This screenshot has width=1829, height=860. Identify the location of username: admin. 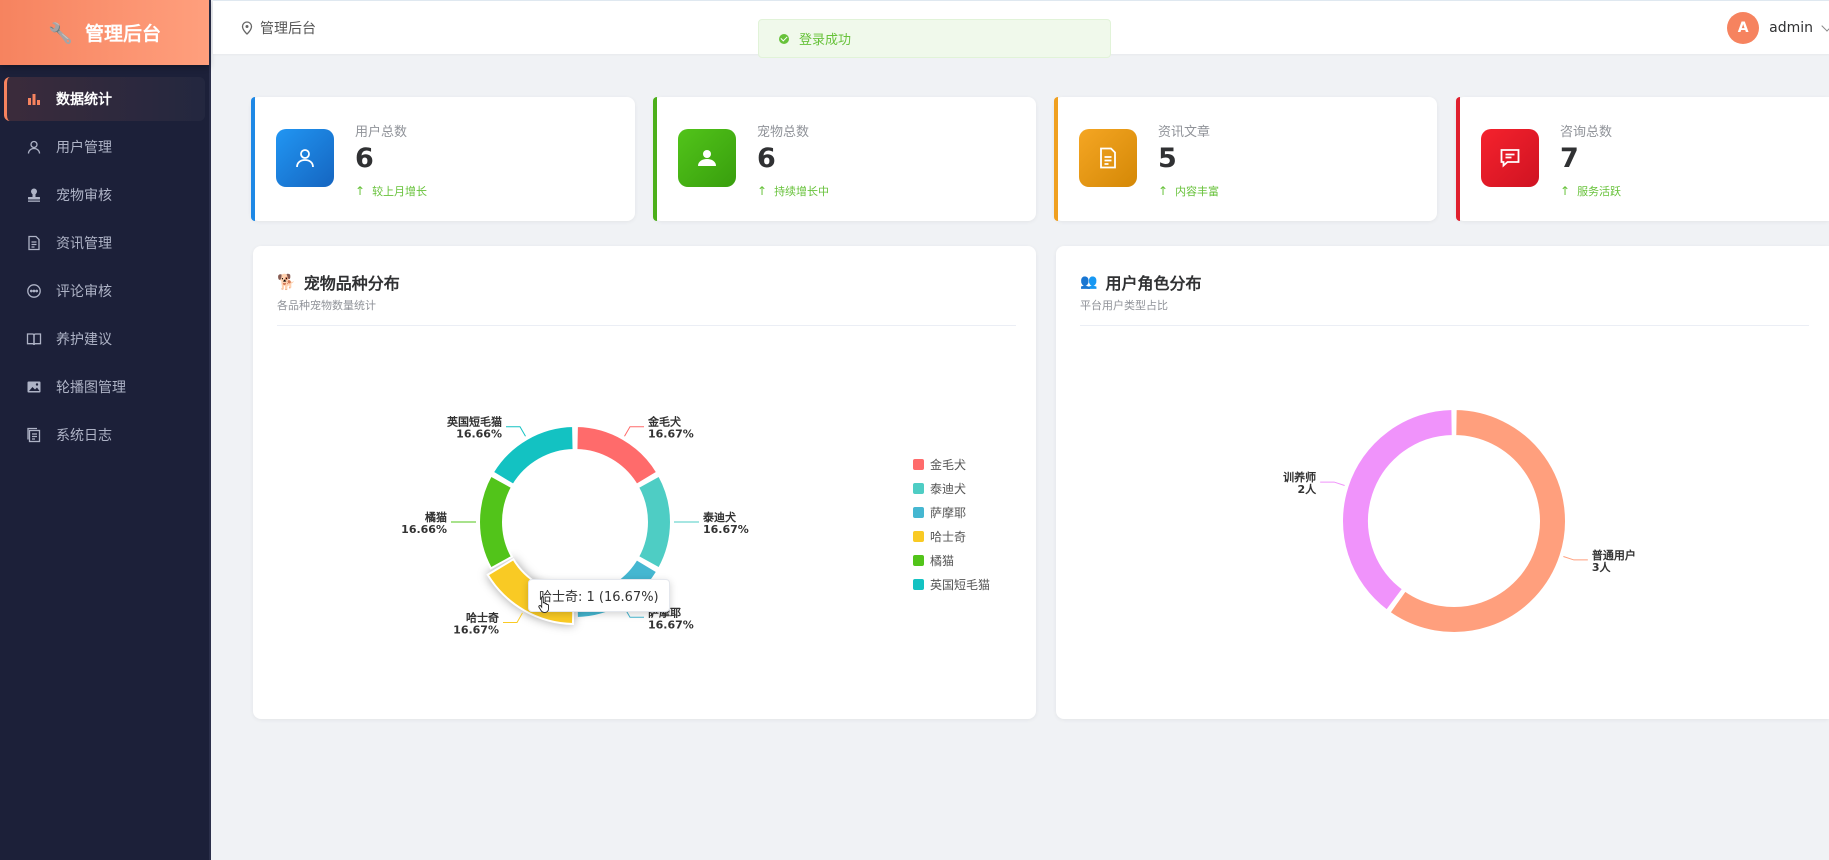
(1791, 28).